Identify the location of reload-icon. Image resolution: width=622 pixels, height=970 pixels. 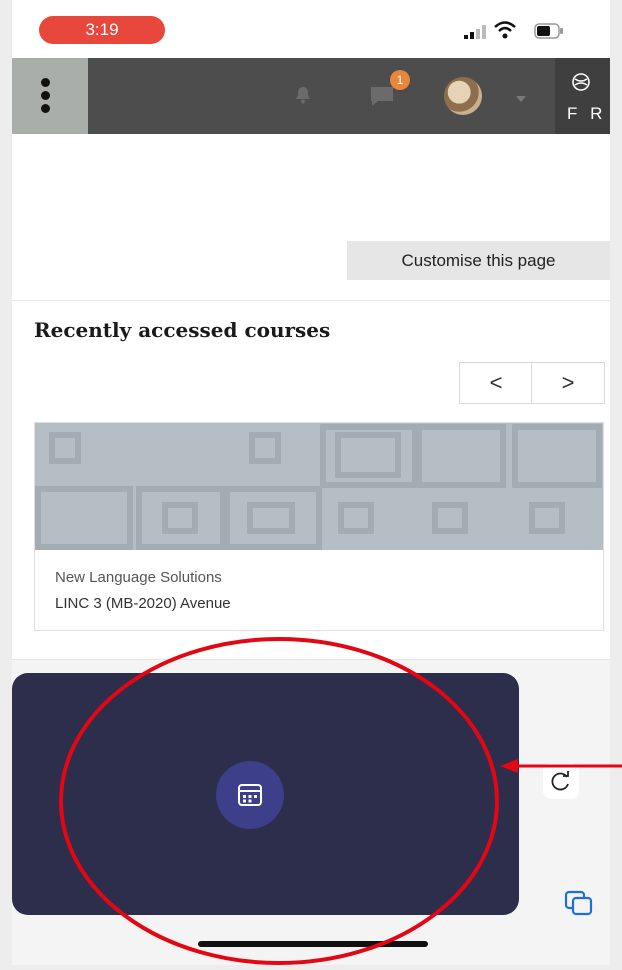
(561, 781).